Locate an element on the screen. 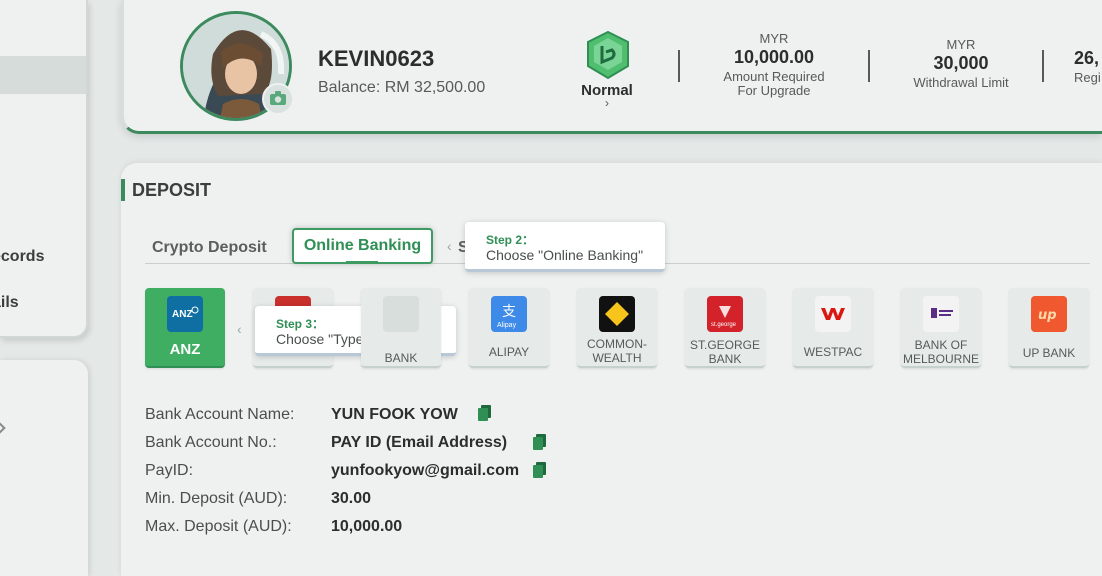 This screenshot has height=576, width=1102. bank-commonwealth: COMMON- WEALTH is located at coordinates (617, 328).